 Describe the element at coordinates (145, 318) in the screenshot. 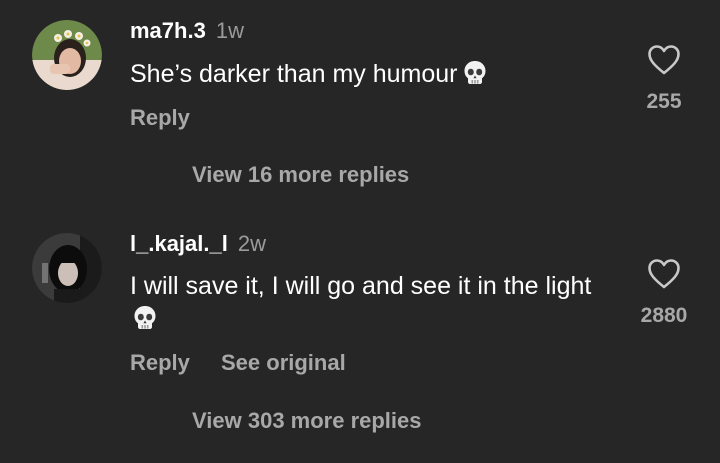

I see `skull-emoji-icon` at that location.